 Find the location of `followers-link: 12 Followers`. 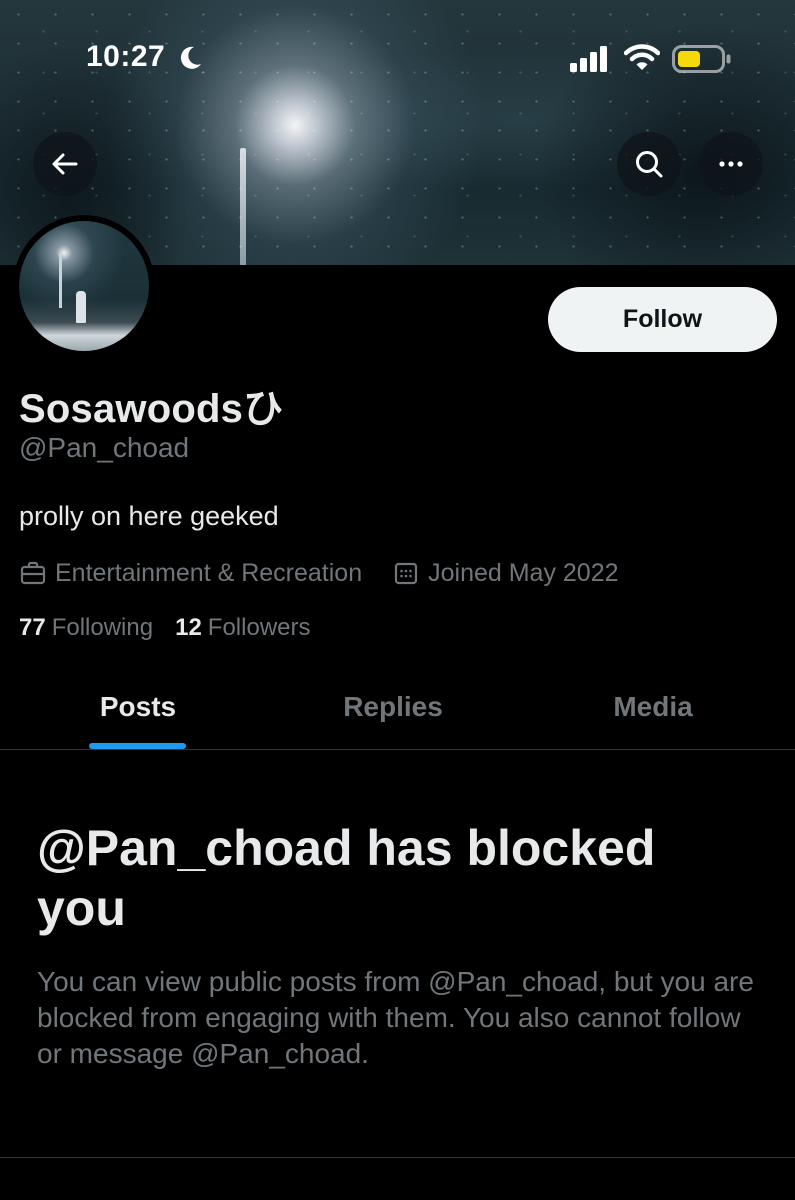

followers-link: 12 Followers is located at coordinates (242, 628).